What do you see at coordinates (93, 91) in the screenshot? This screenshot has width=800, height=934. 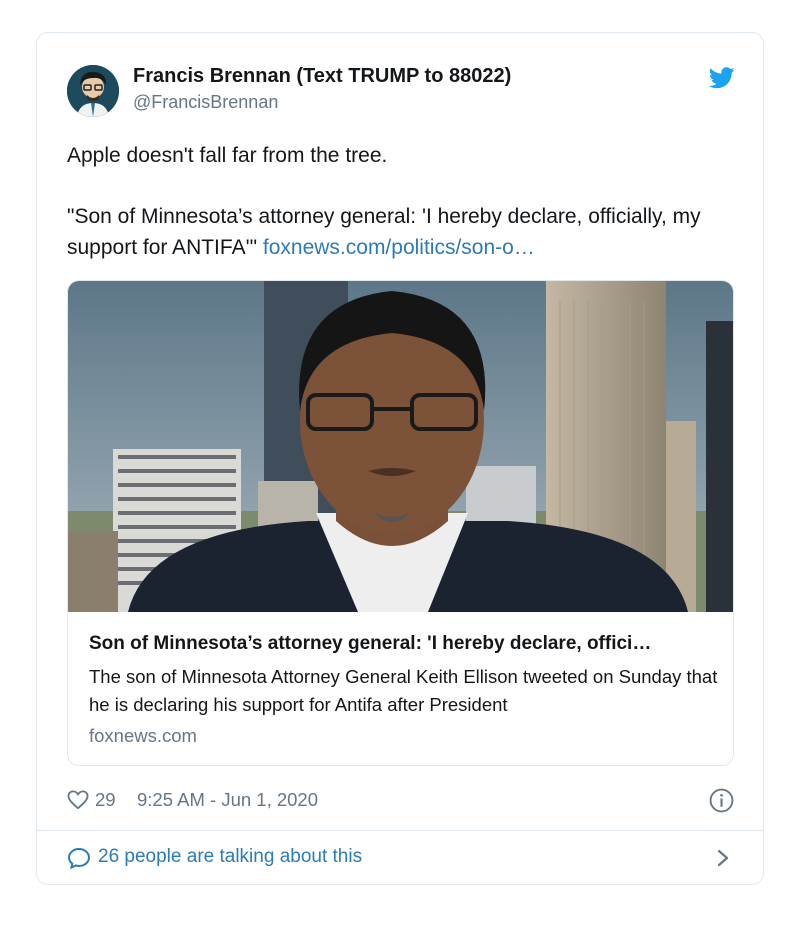 I see `avatar` at bounding box center [93, 91].